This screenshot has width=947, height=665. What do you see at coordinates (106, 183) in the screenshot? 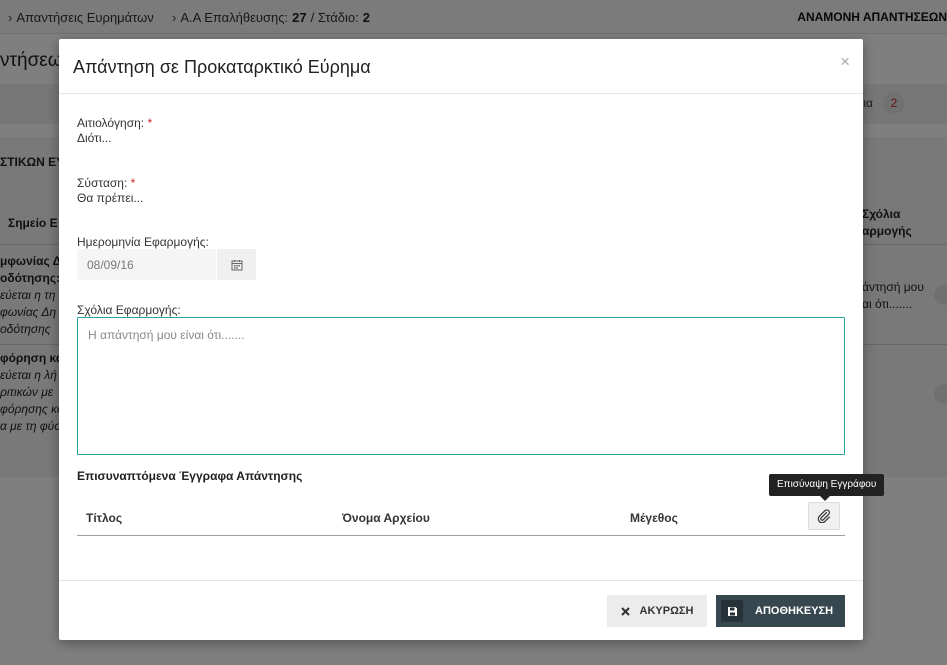
I see `recommendation-label: Σύσταση: *` at bounding box center [106, 183].